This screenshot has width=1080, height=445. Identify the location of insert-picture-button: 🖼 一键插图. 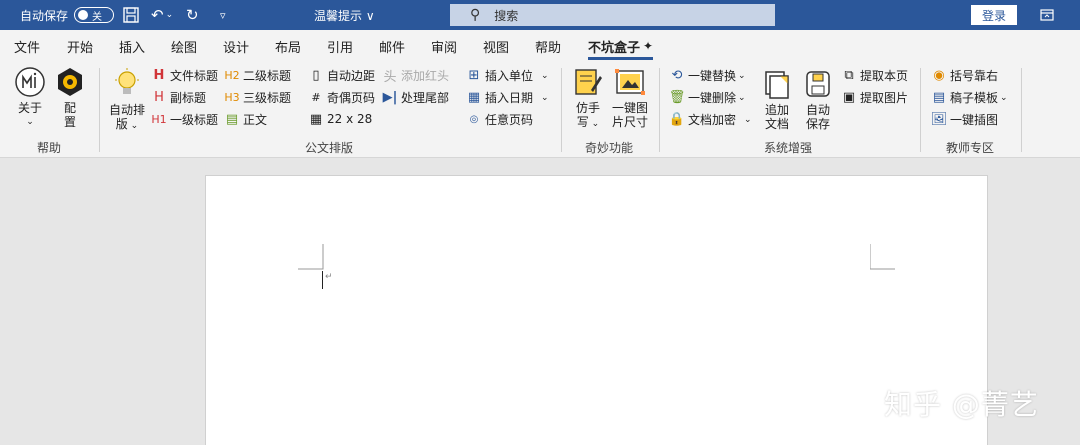
(964, 119).